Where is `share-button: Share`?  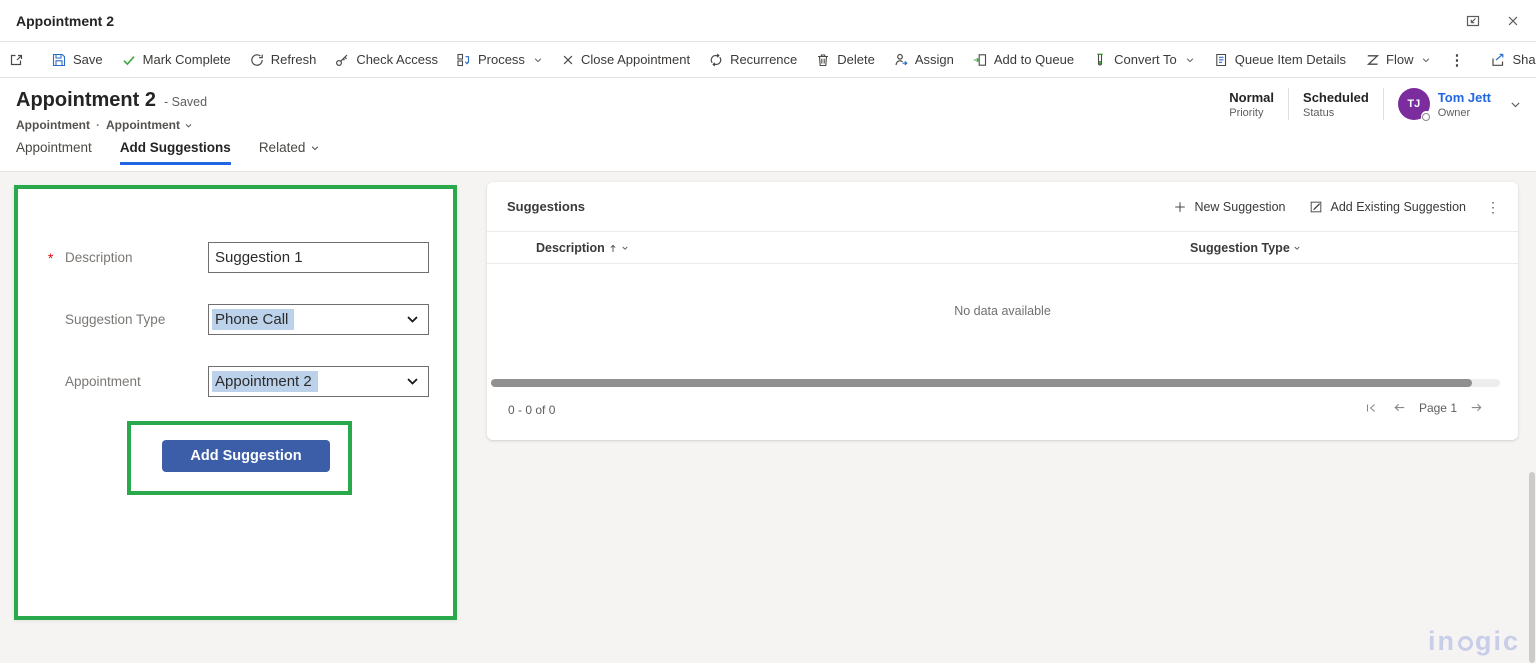 share-button: Share is located at coordinates (1508, 60).